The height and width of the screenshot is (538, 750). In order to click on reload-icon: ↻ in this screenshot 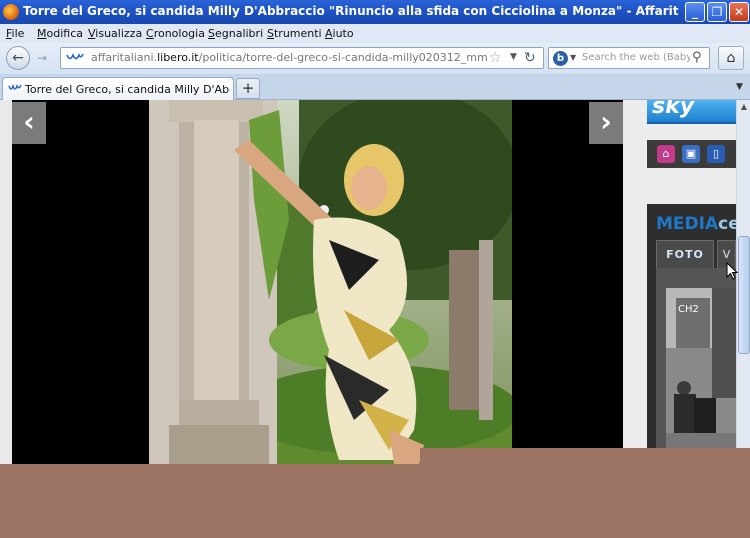, I will do `click(530, 58)`.